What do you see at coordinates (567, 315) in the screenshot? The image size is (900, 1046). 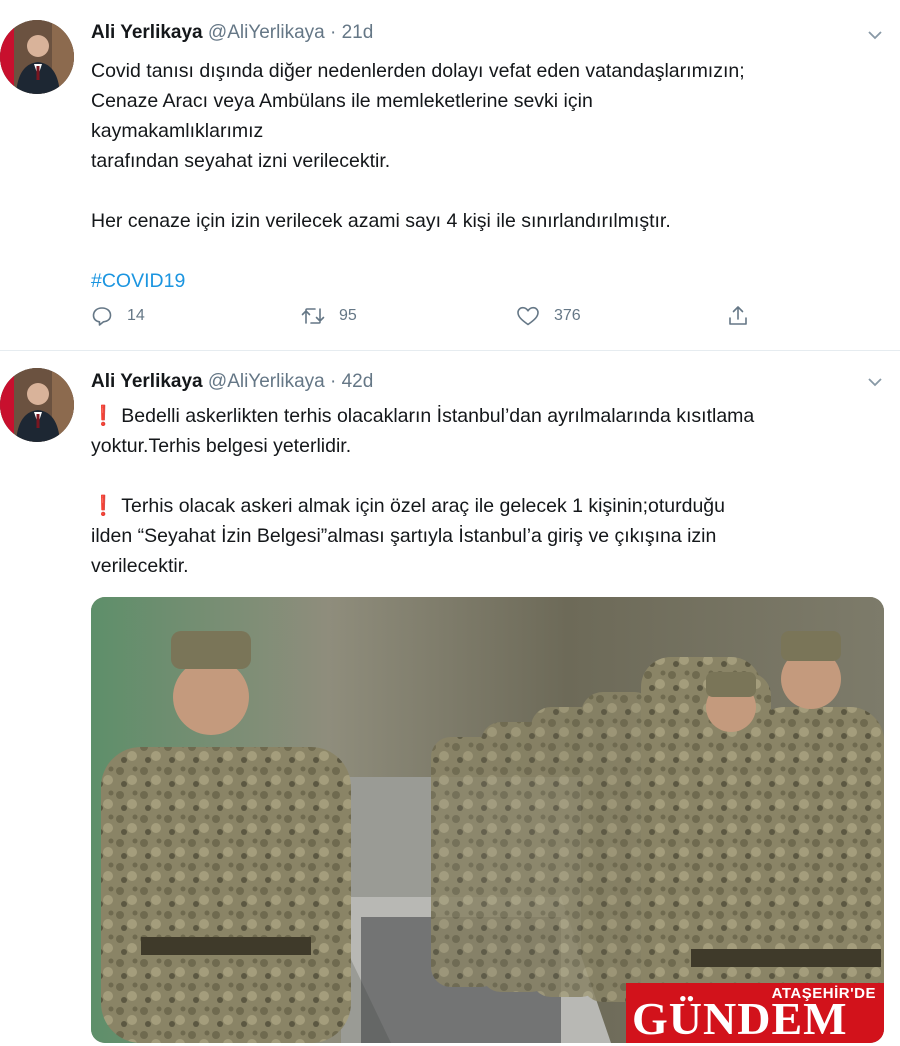 I see `like-count: 376` at bounding box center [567, 315].